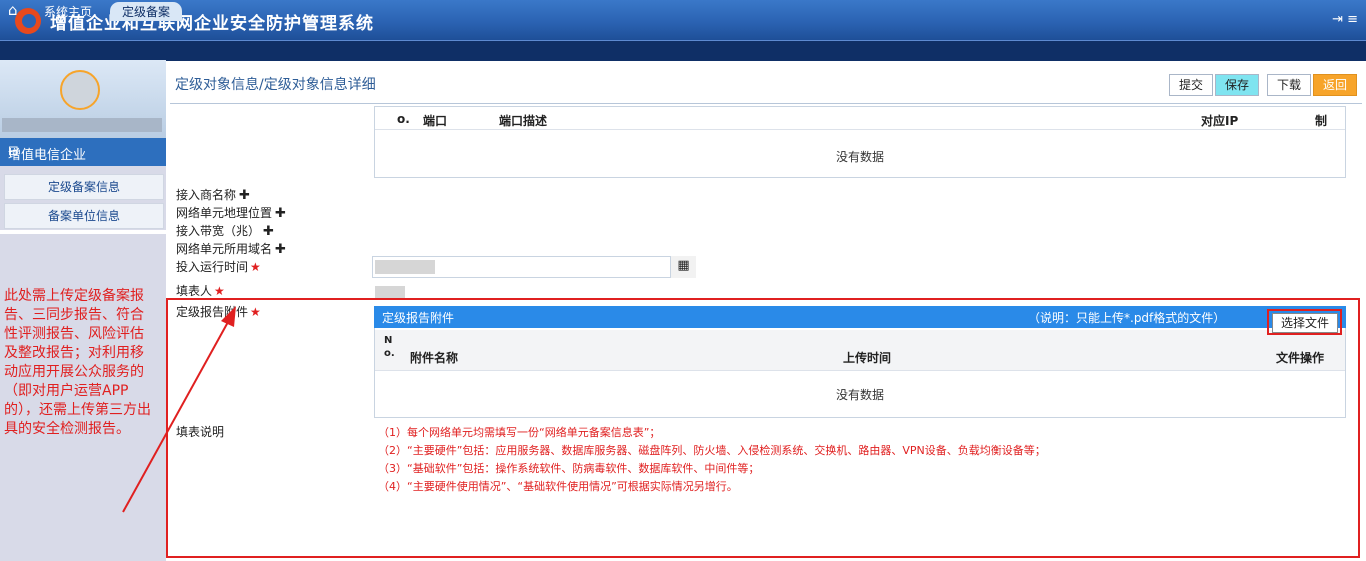 This screenshot has width=1366, height=561. Describe the element at coordinates (523, 121) in the screenshot. I see `column-header: 端口描述` at that location.